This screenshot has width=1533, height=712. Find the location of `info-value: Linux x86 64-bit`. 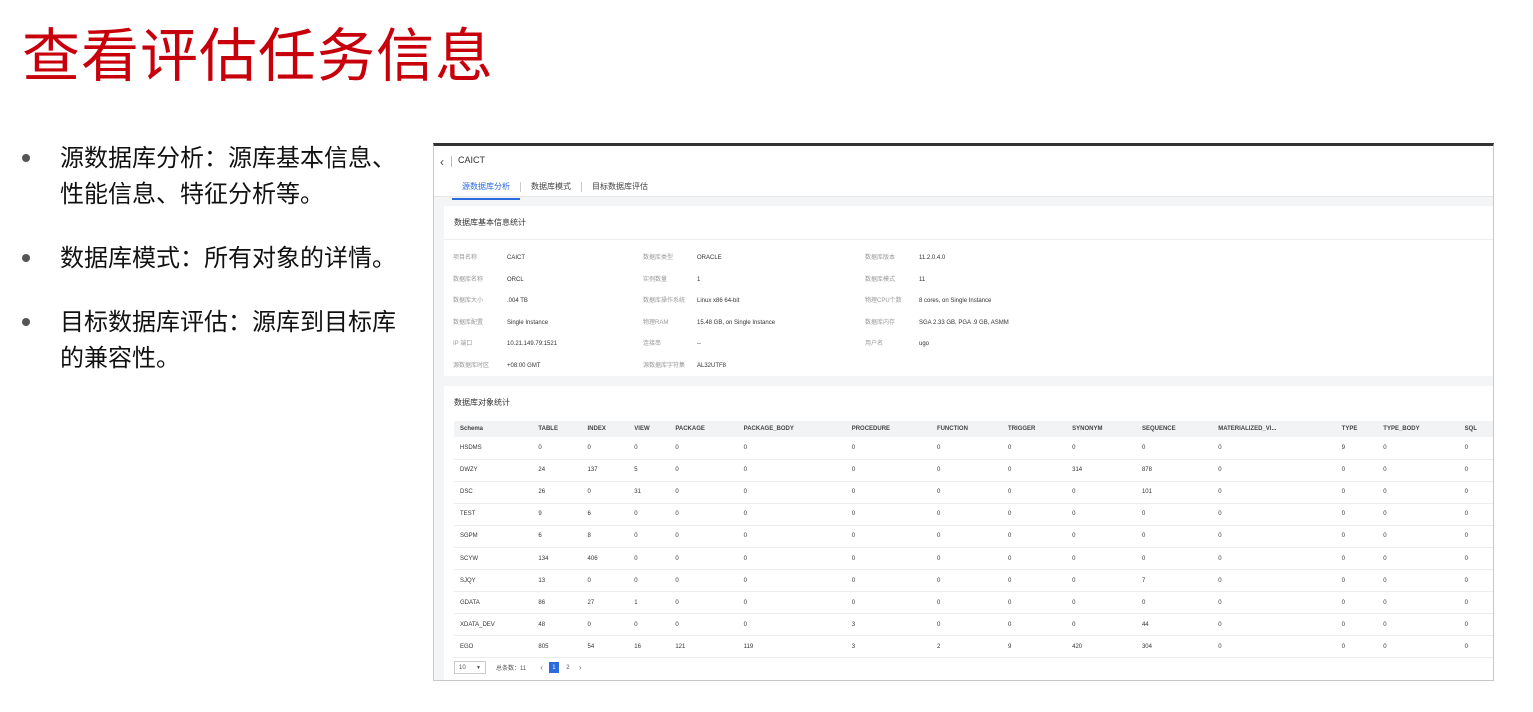

info-value: Linux x86 64-bit is located at coordinates (718, 301).